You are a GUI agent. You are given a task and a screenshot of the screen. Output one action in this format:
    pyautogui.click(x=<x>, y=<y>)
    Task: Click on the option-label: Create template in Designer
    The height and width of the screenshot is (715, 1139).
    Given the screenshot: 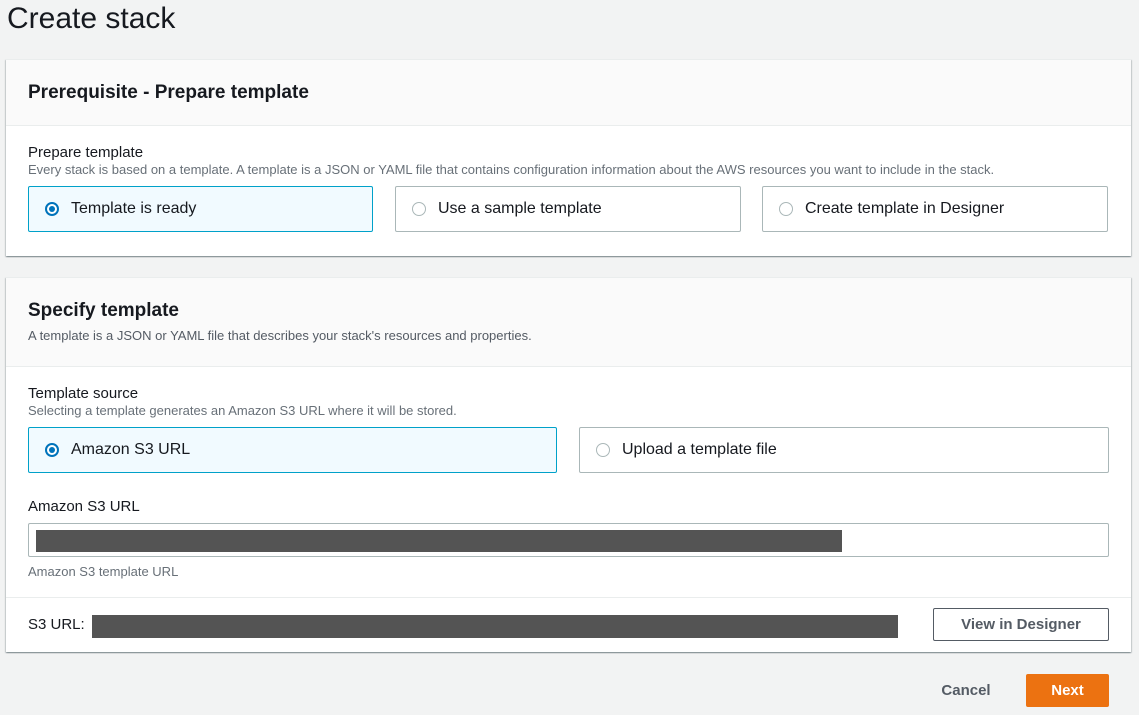 What is the action you would take?
    pyautogui.click(x=905, y=208)
    